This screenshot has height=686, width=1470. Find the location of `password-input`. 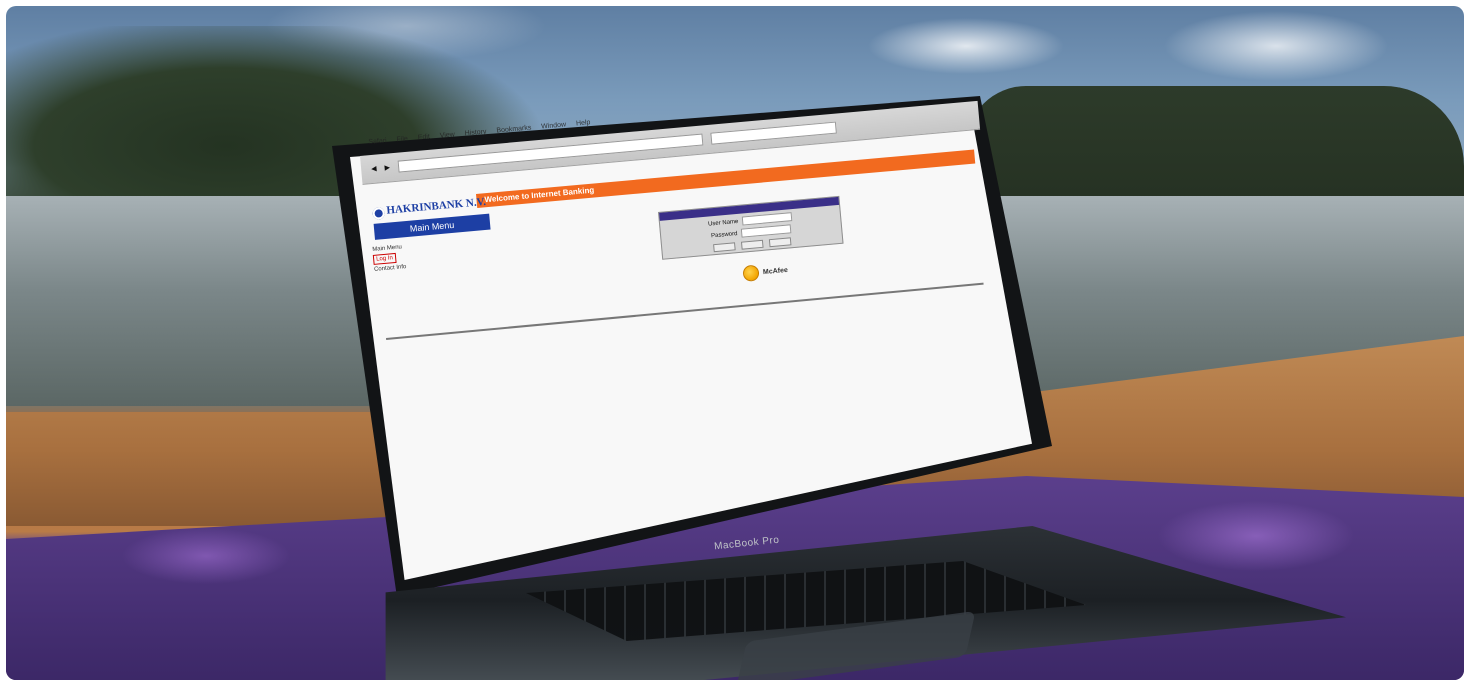

password-input is located at coordinates (766, 231).